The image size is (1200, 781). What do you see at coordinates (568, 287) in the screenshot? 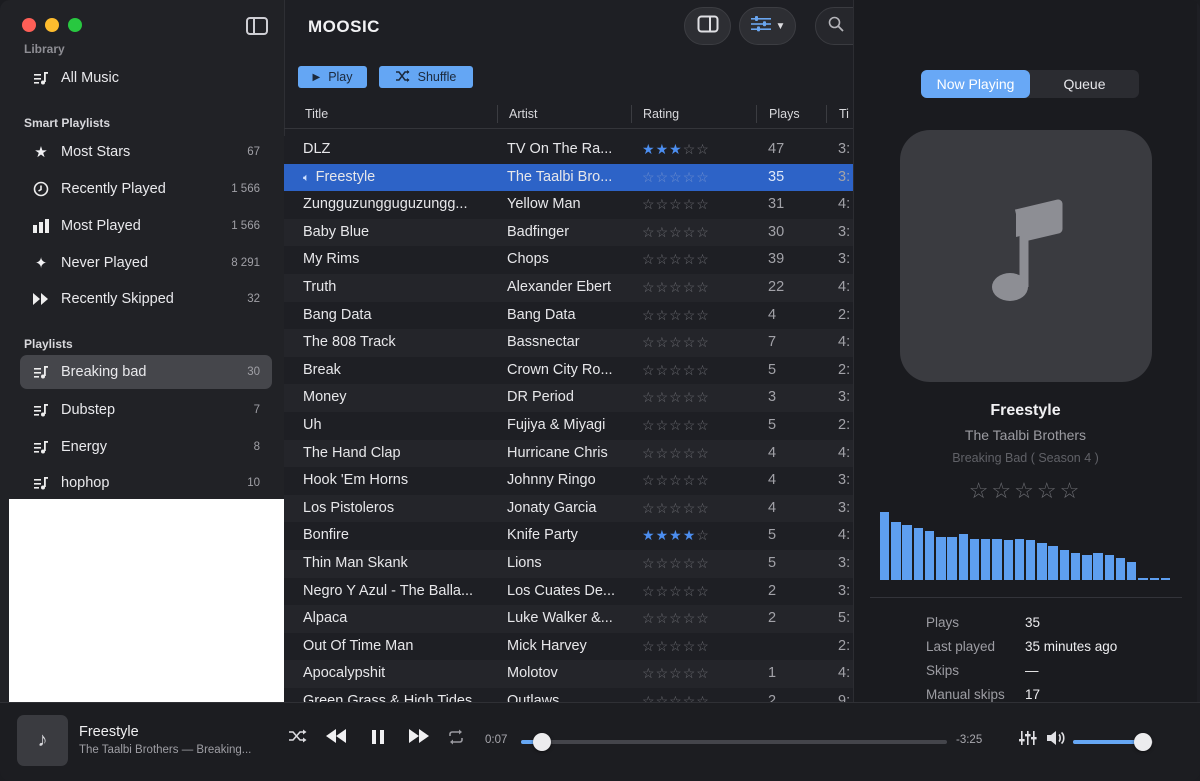
I see `table-row: Truth Alexander Ebert ☆☆☆☆☆ 22 4:` at bounding box center [568, 287].